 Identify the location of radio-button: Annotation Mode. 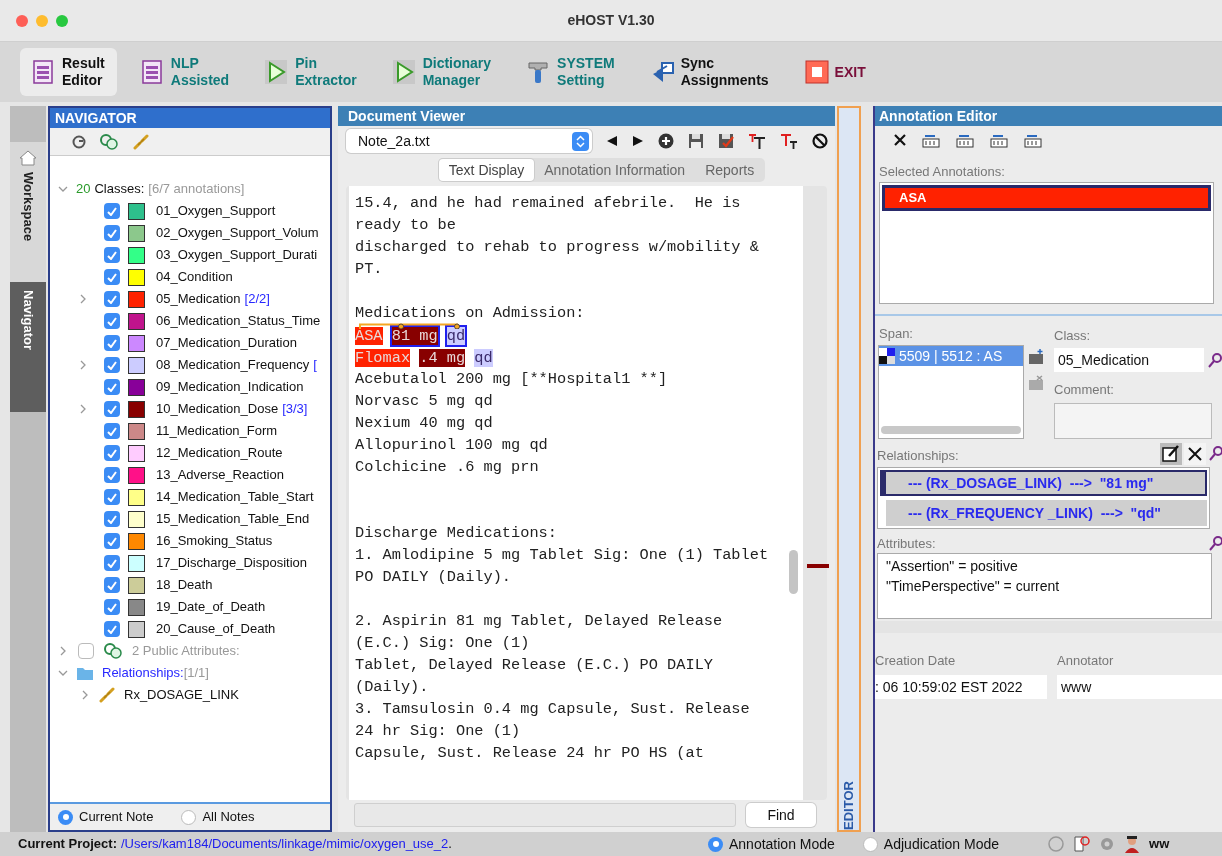
(771, 844).